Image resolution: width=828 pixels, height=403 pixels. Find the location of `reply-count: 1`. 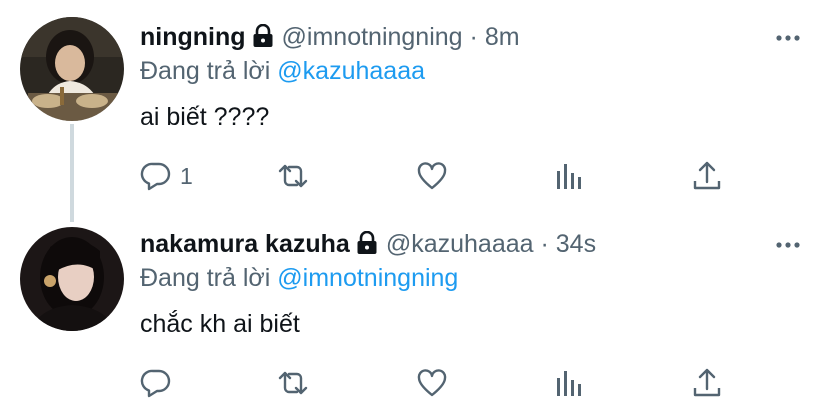

reply-count: 1 is located at coordinates (186, 175).